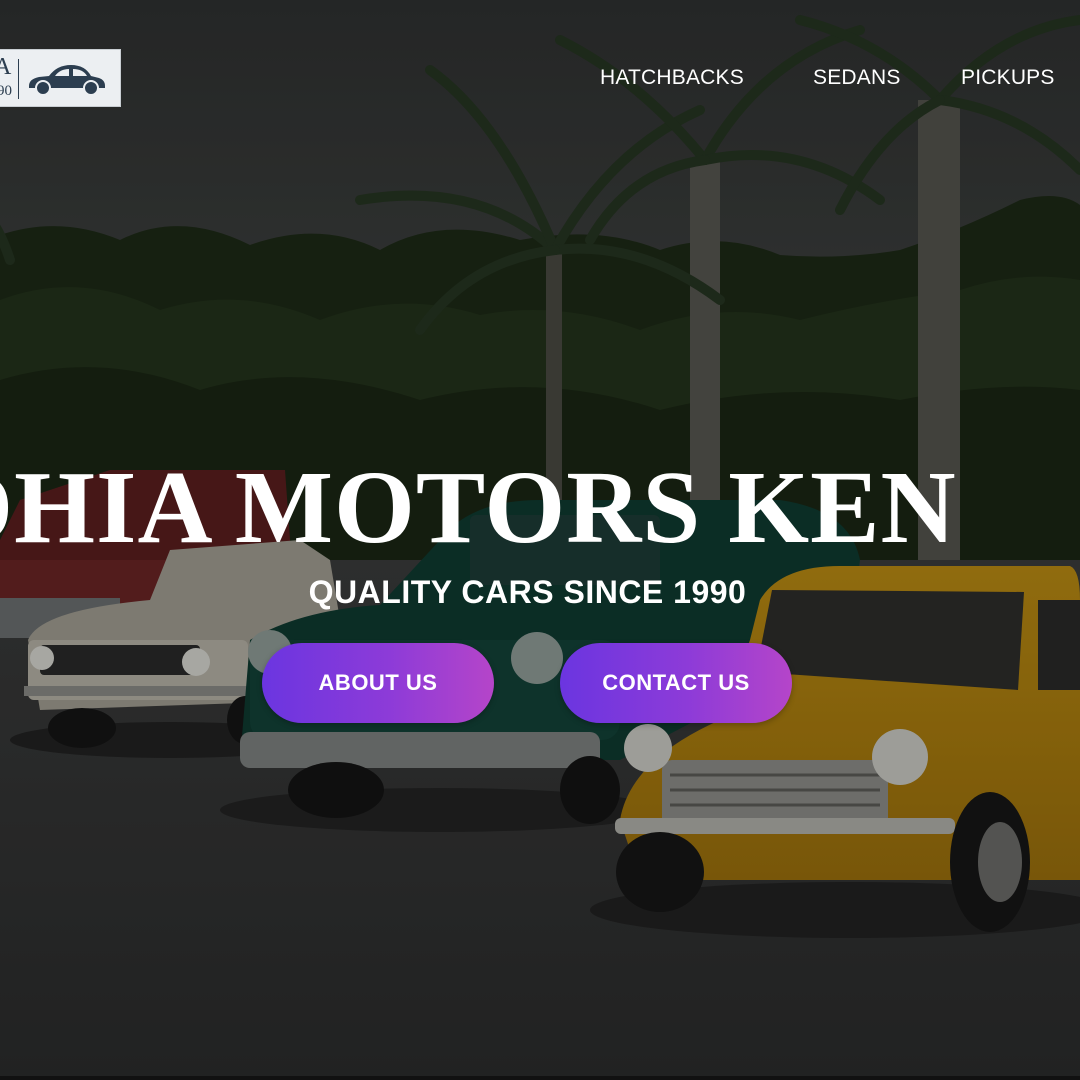  What do you see at coordinates (478, 507) in the screenshot?
I see `hero-title: DHIA MOTORS KEN` at bounding box center [478, 507].